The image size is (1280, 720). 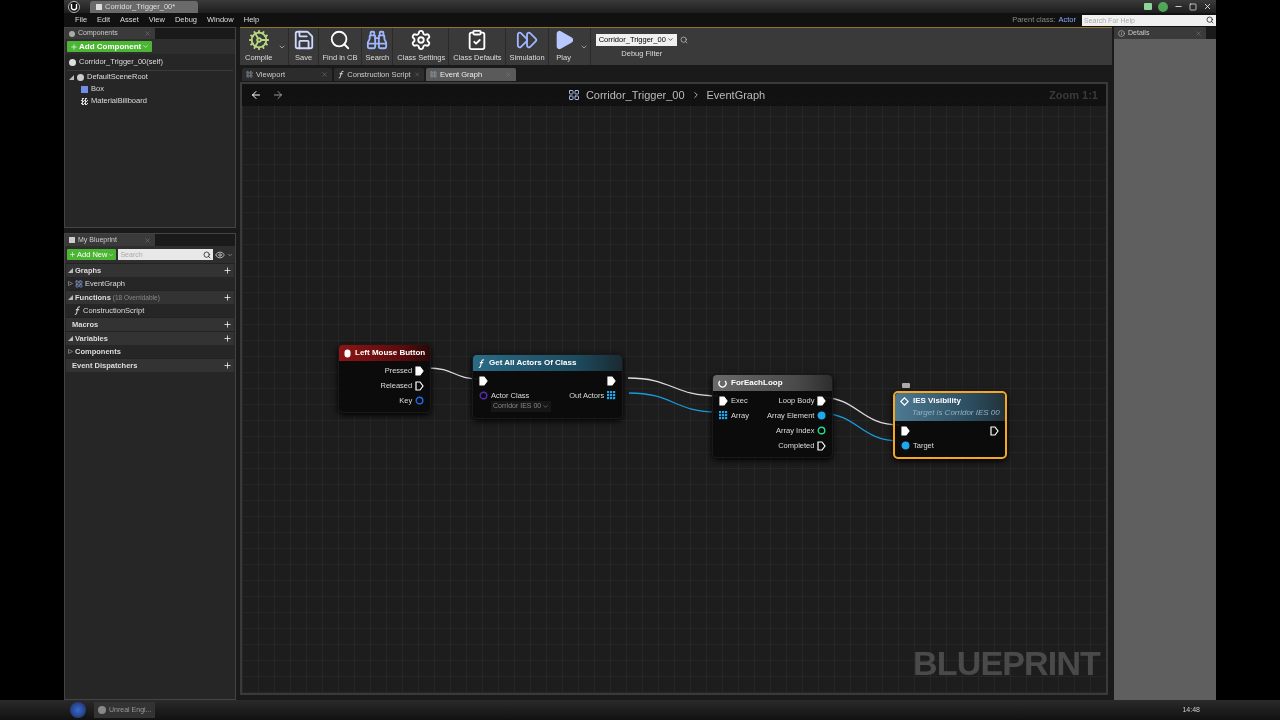 I want to click on binoculars-icon, so click(x=377, y=40).